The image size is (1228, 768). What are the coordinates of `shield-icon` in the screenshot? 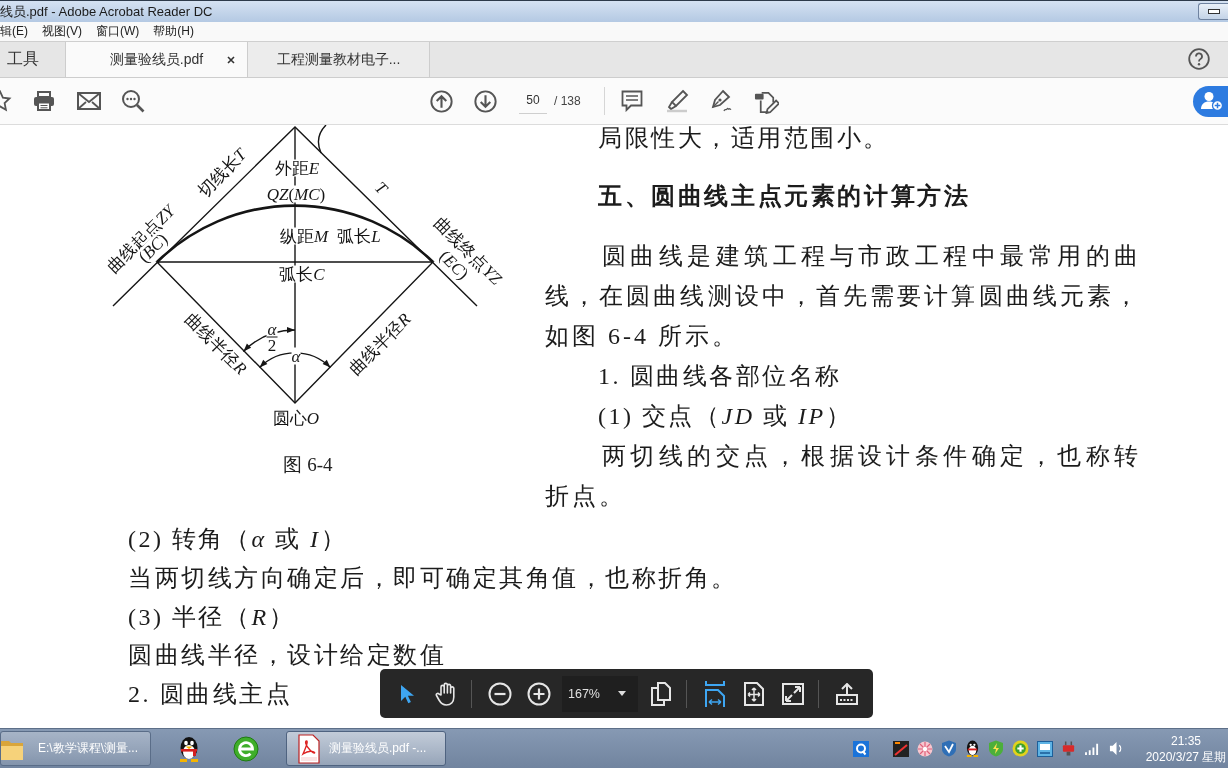 It's located at (949, 748).